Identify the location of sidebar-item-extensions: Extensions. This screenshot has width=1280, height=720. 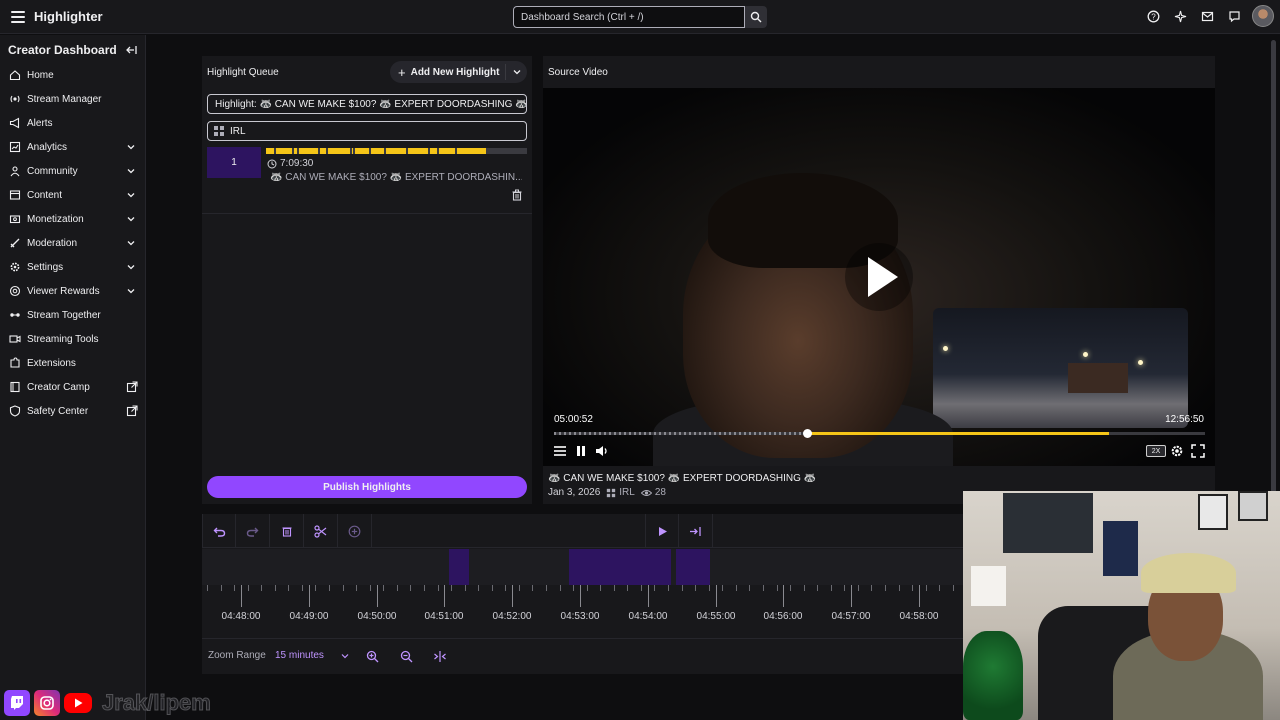
(73, 363).